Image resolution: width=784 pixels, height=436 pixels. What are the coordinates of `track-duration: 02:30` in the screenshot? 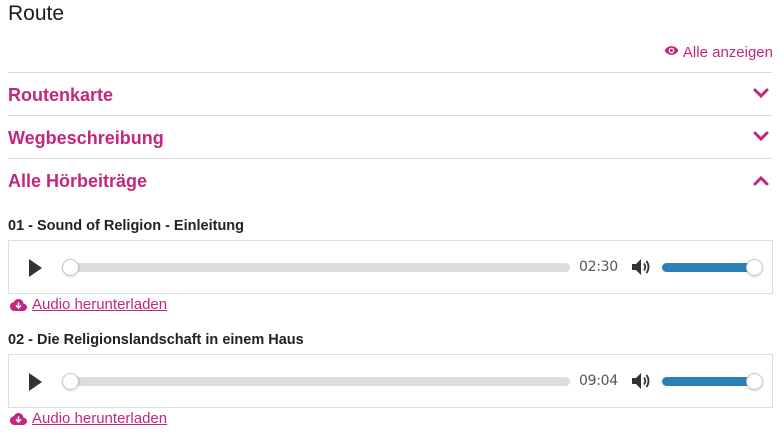 It's located at (598, 267).